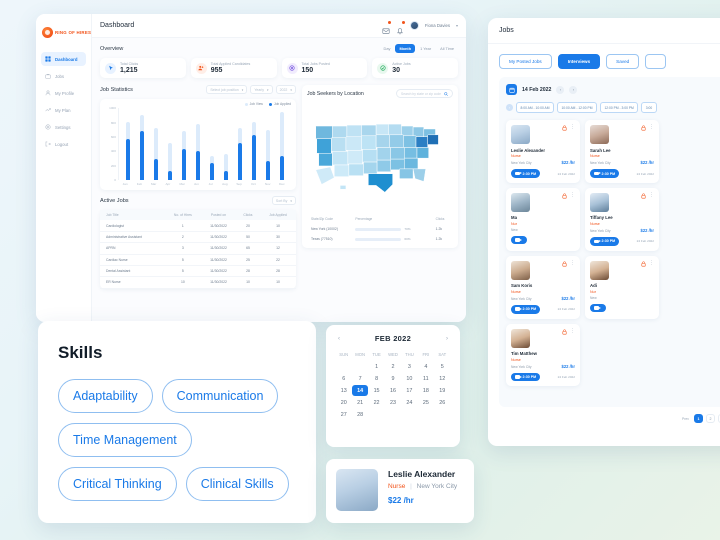  I want to click on skill-chip: Time Management, so click(125, 440).